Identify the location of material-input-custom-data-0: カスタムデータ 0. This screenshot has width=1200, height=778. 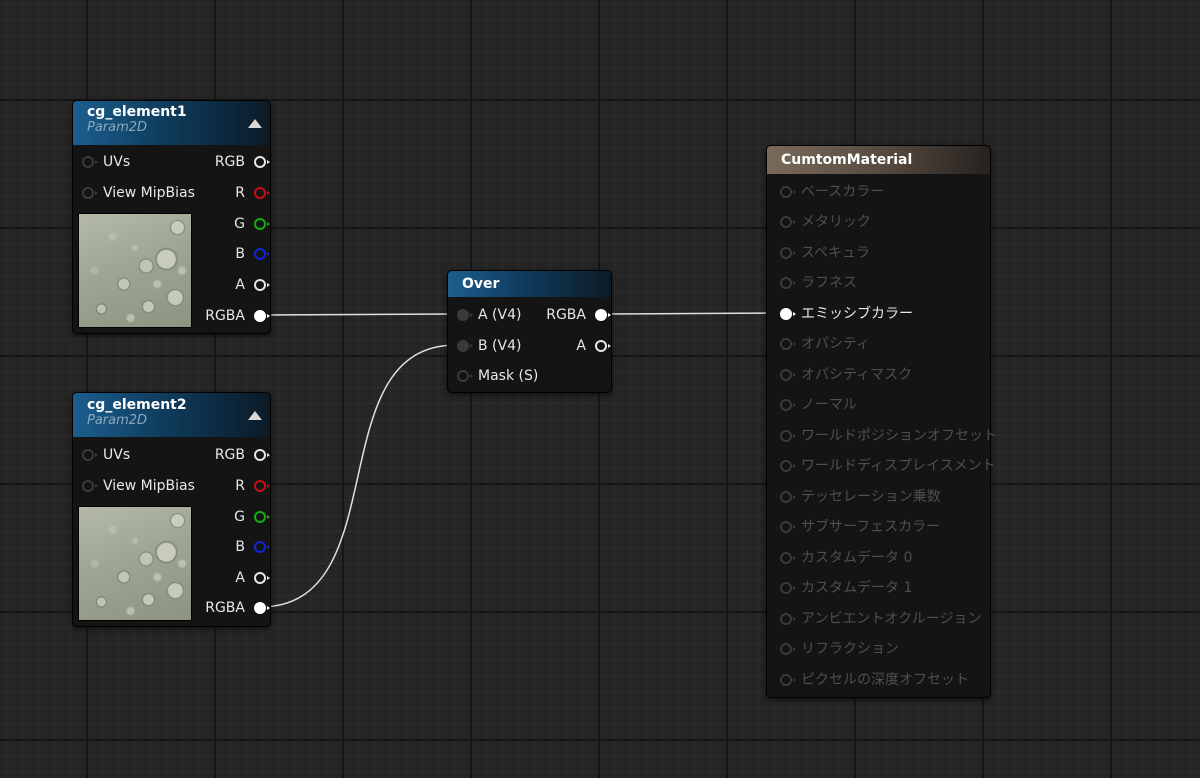
(846, 558).